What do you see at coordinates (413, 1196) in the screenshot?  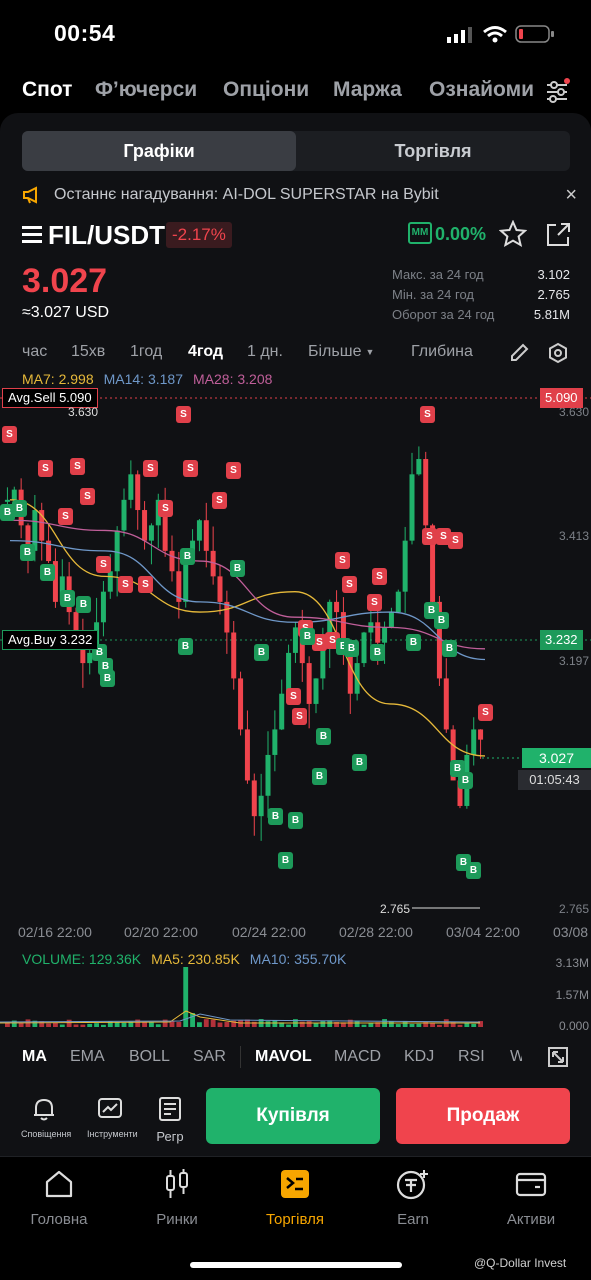 I see `nav-earn: Earn` at bounding box center [413, 1196].